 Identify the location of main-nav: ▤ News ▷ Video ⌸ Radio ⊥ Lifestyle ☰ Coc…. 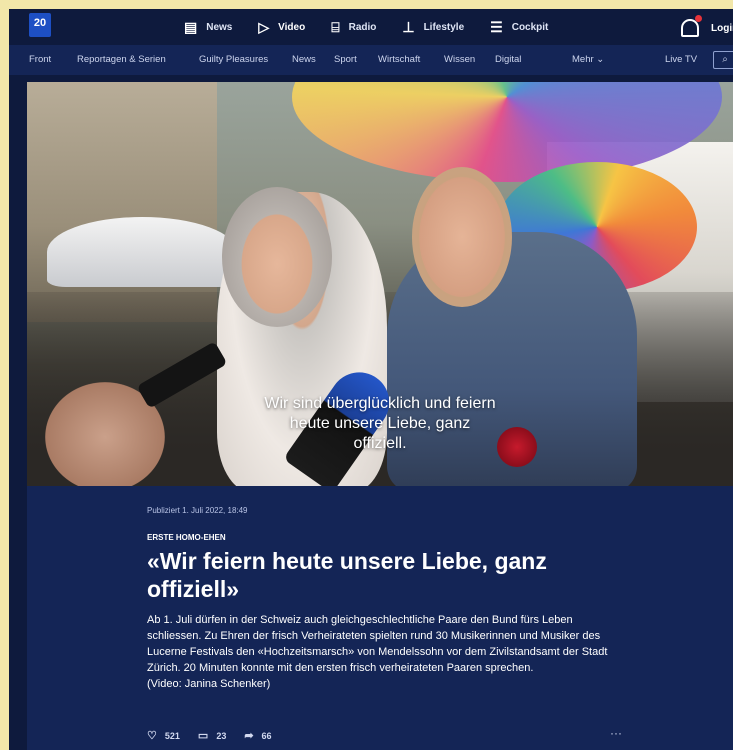
(379, 27).